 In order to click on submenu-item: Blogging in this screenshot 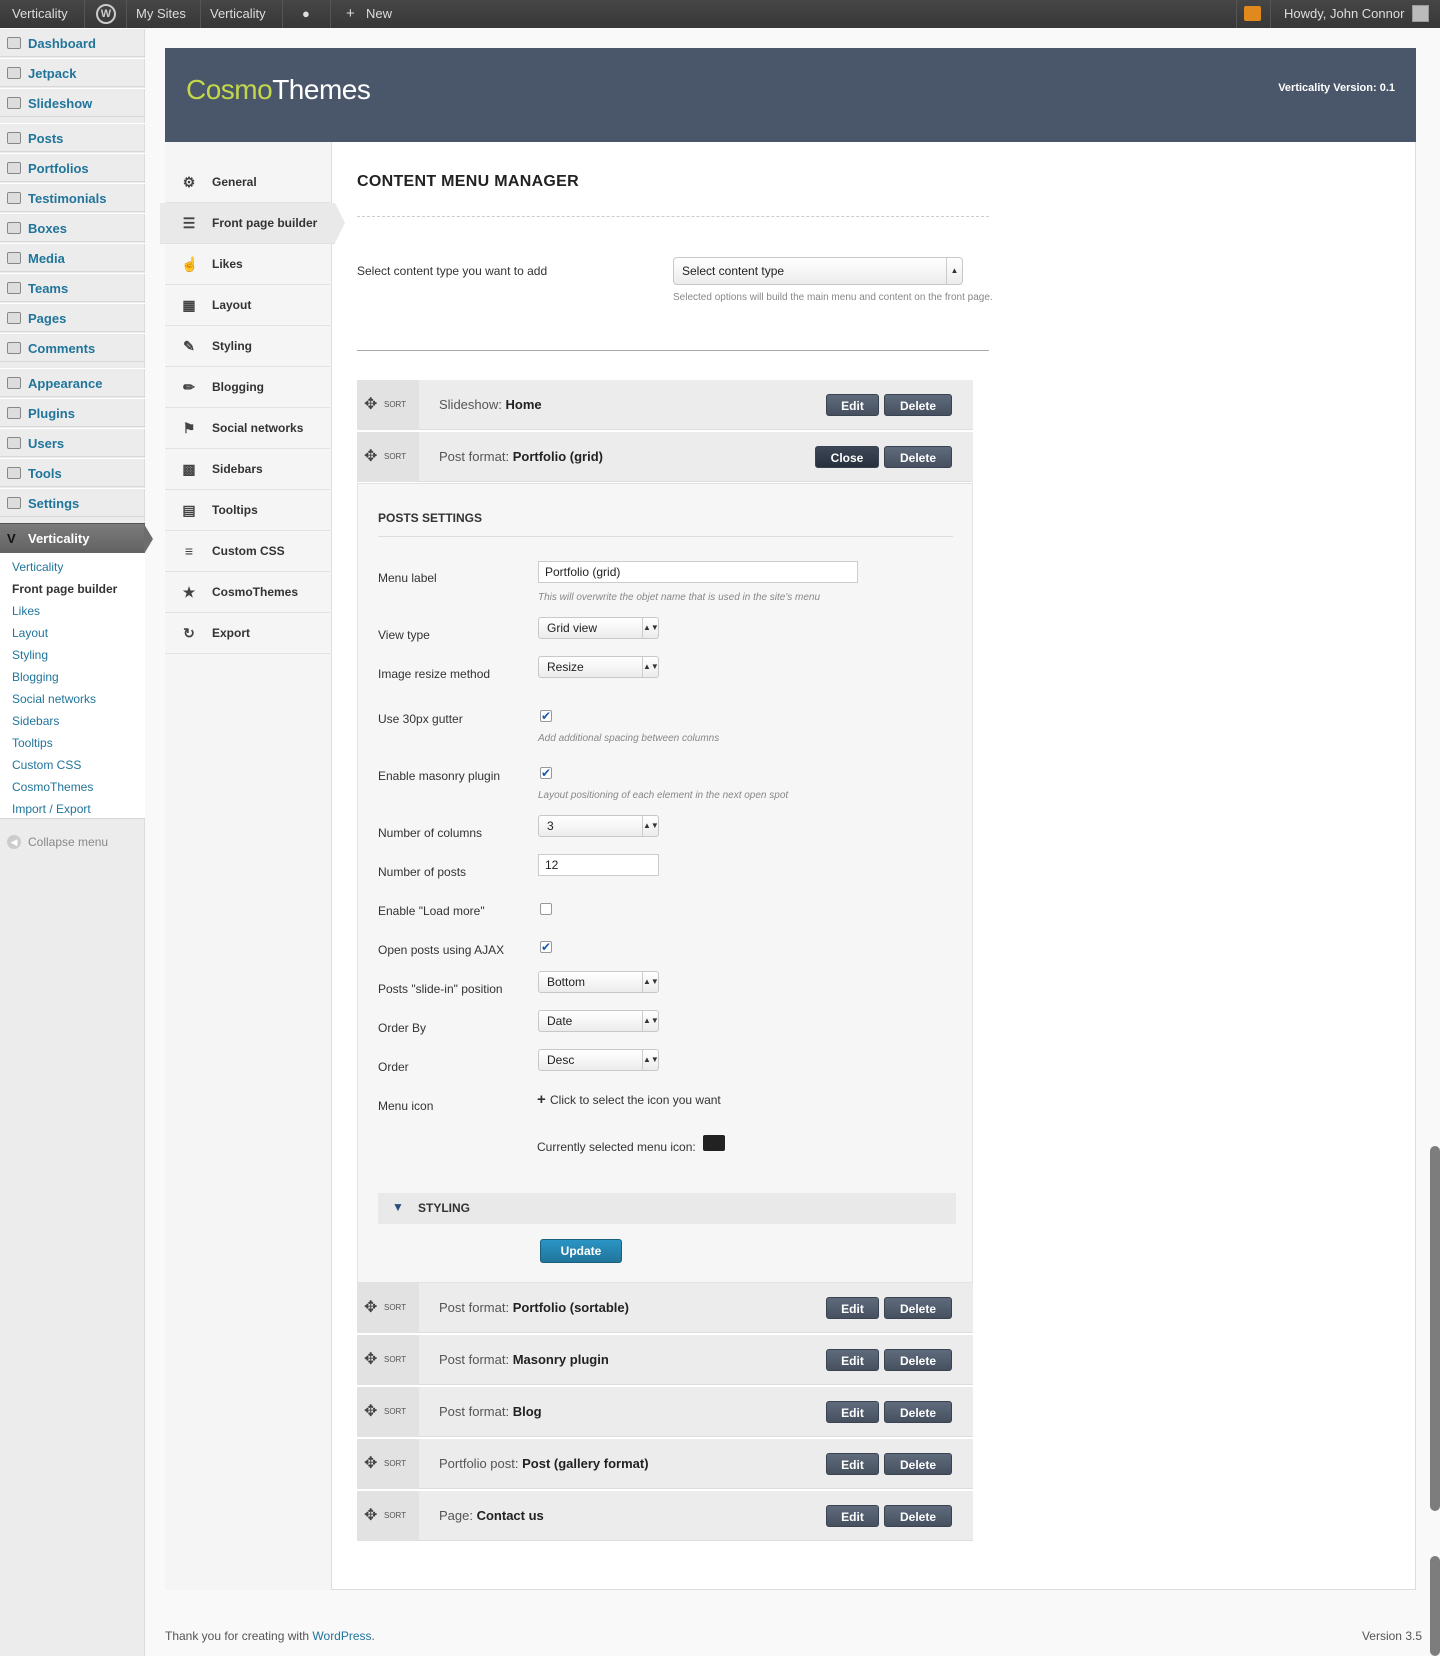, I will do `click(35, 677)`.